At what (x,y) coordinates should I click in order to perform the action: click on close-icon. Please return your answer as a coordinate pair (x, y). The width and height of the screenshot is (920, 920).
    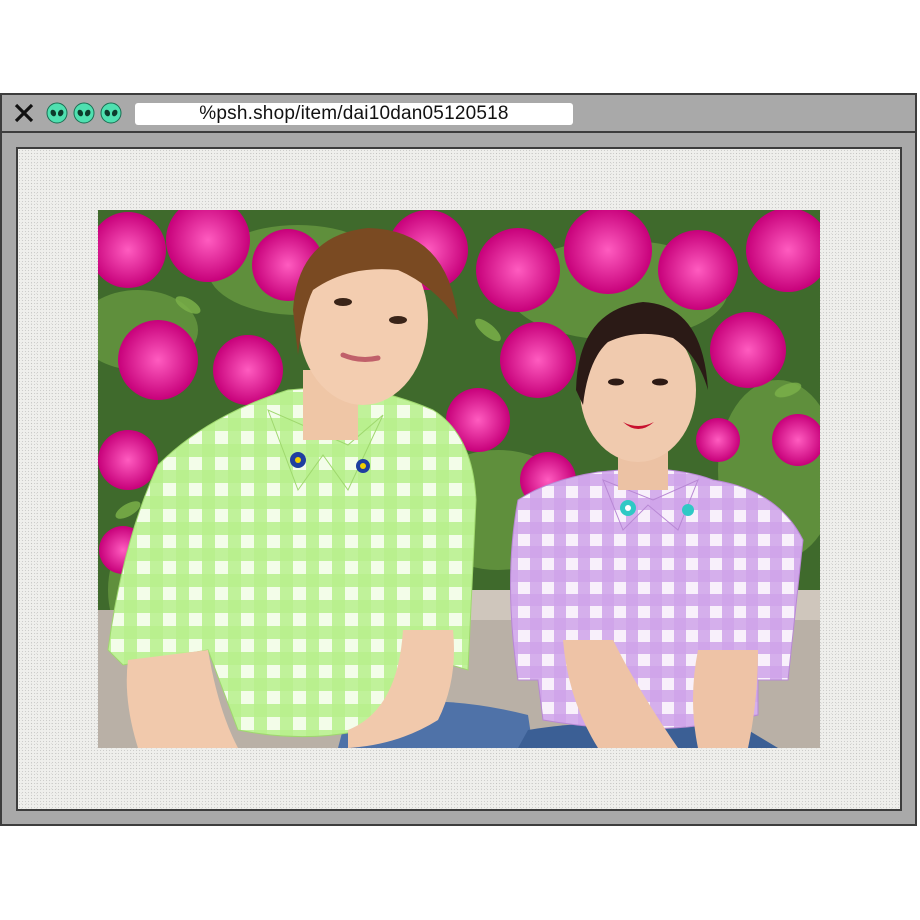
    Looking at the image, I should click on (24, 113).